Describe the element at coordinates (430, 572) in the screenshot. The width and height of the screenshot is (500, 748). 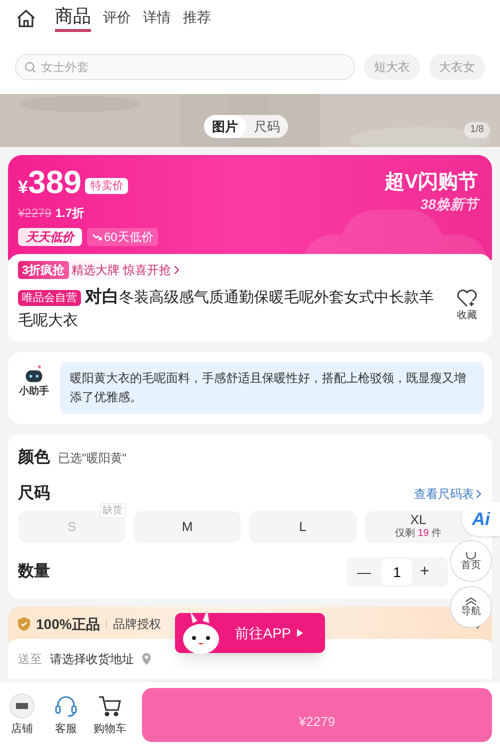
I see `plus-button: +` at that location.